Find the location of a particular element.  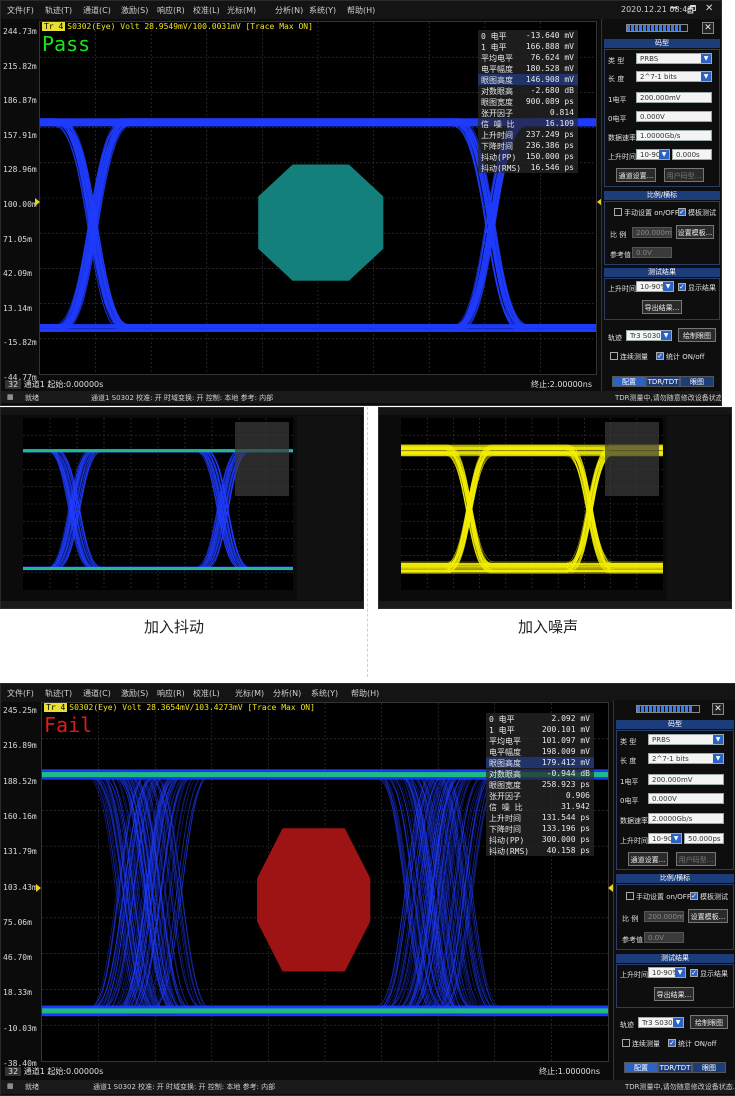

meas-value: 179.412 mV is located at coordinates (565, 762).